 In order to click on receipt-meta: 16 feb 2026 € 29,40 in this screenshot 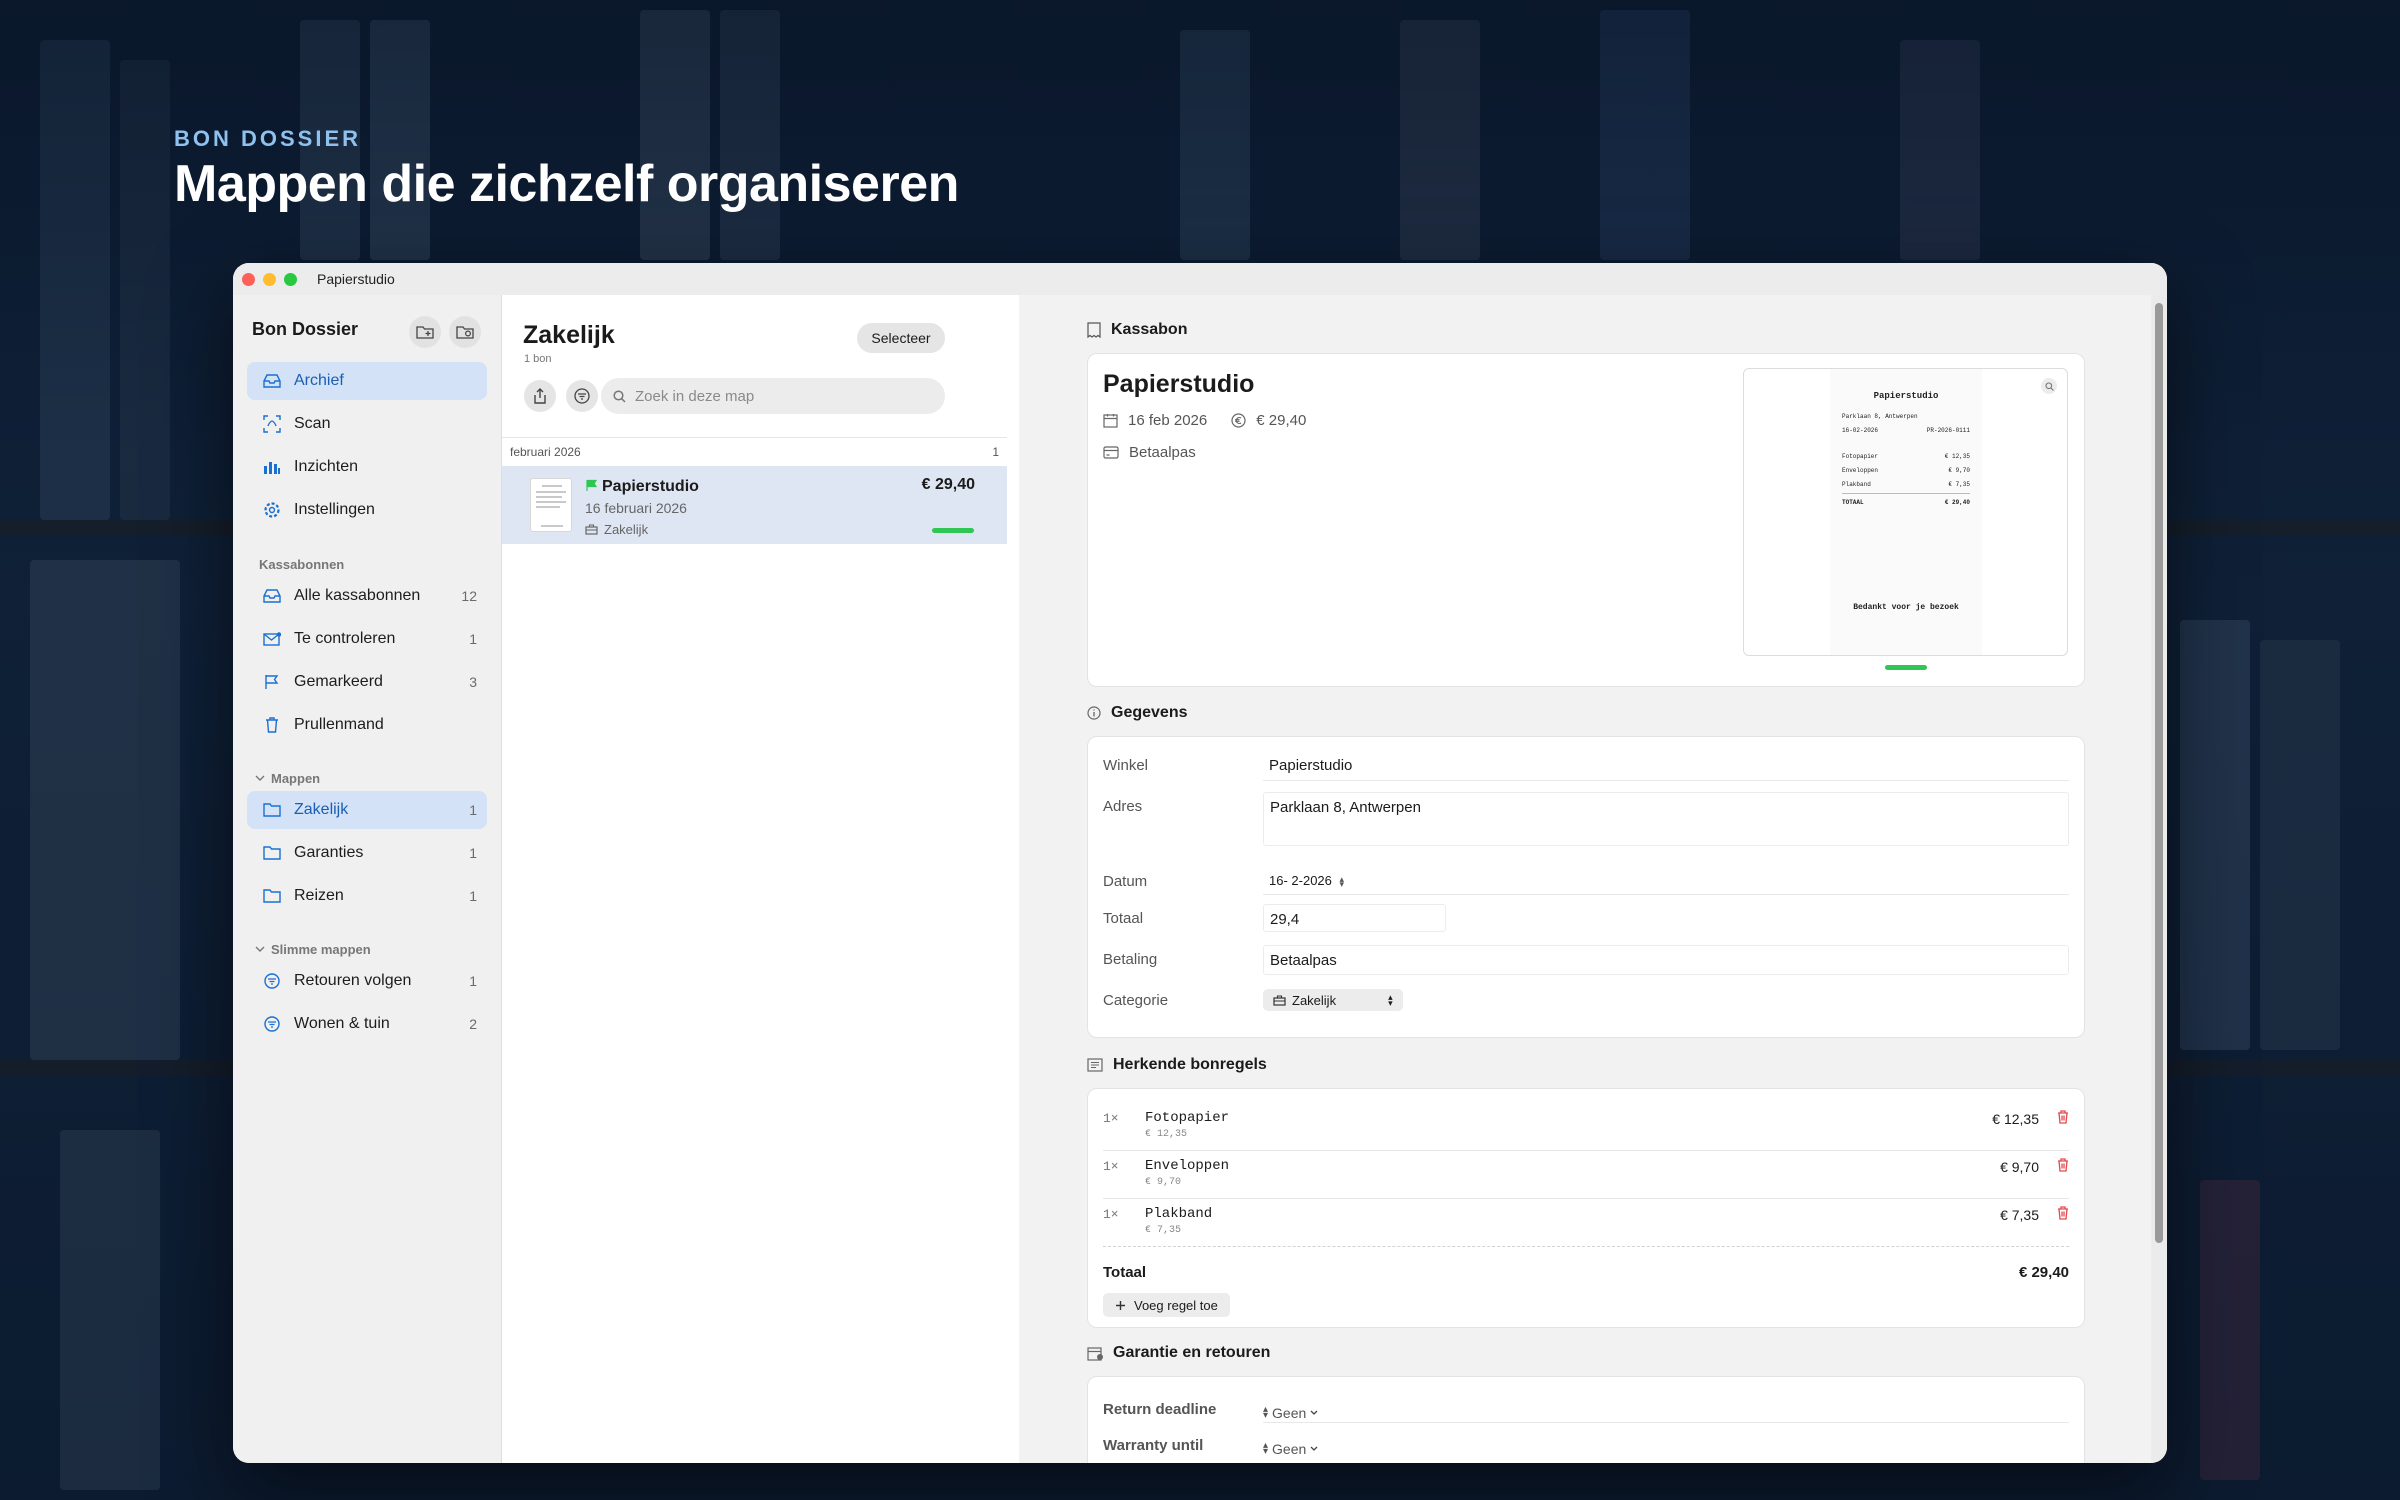, I will do `click(1204, 420)`.